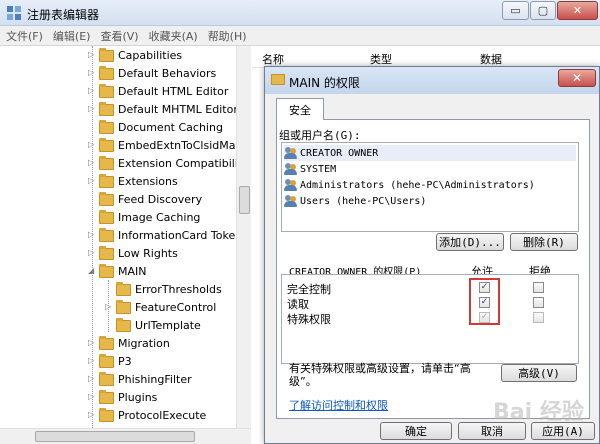  I want to click on minimize-icon: ▭, so click(515, 10).